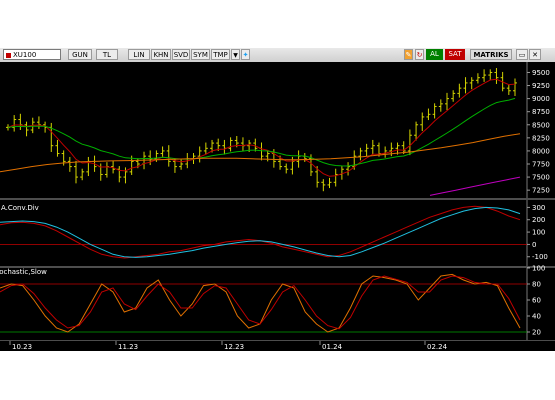 The width and height of the screenshot is (555, 400). What do you see at coordinates (408, 54) in the screenshot?
I see `pencil-icon: ✎` at bounding box center [408, 54].